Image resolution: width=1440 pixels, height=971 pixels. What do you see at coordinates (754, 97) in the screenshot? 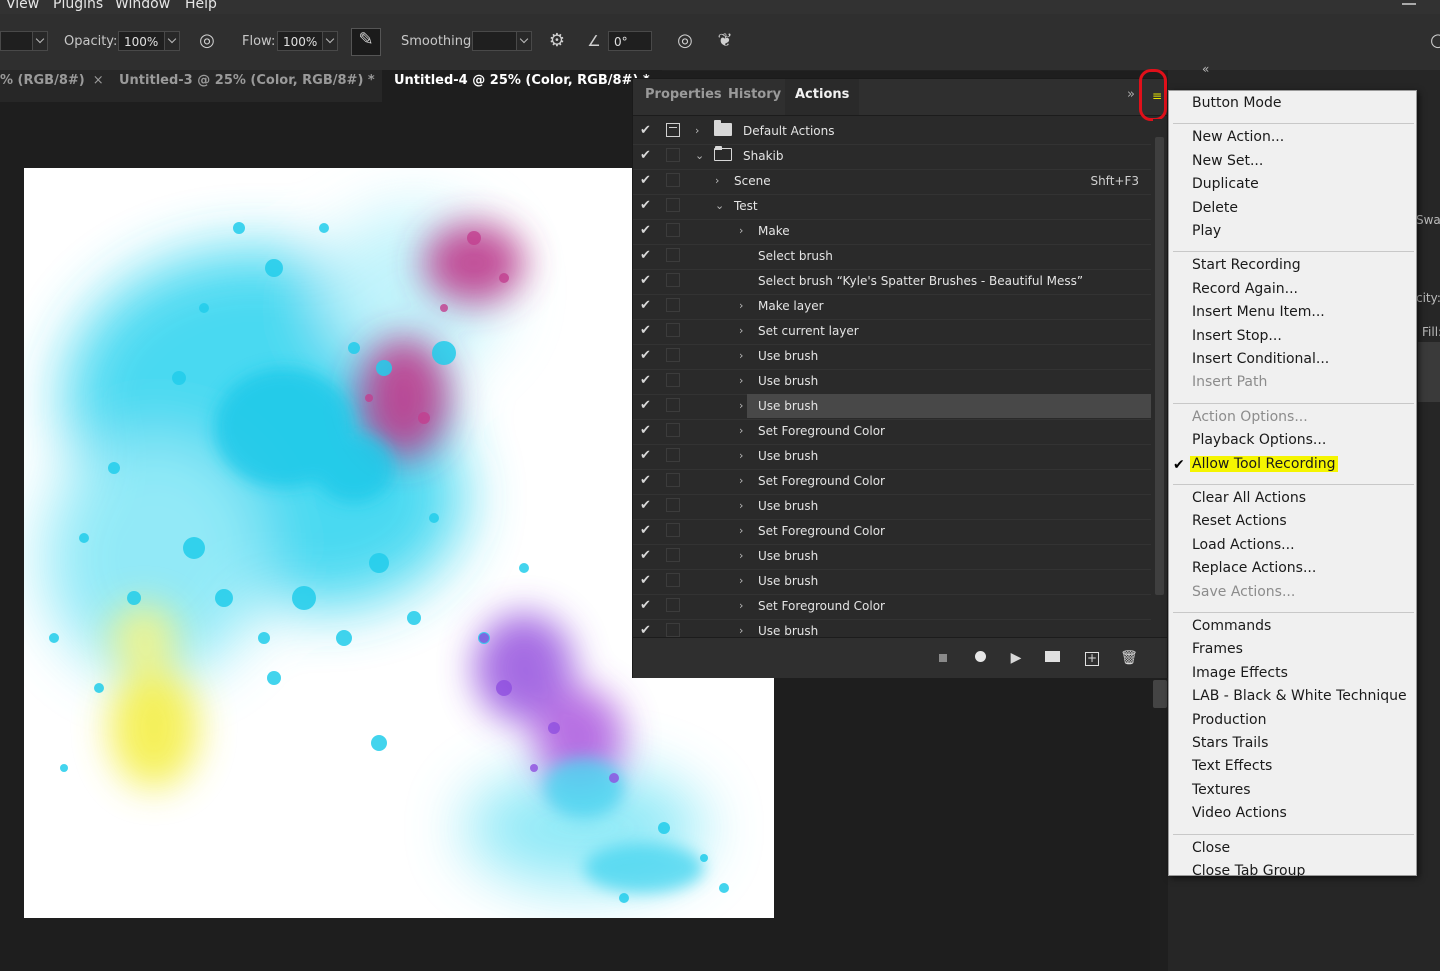
I see `tab-history: History` at bounding box center [754, 97].